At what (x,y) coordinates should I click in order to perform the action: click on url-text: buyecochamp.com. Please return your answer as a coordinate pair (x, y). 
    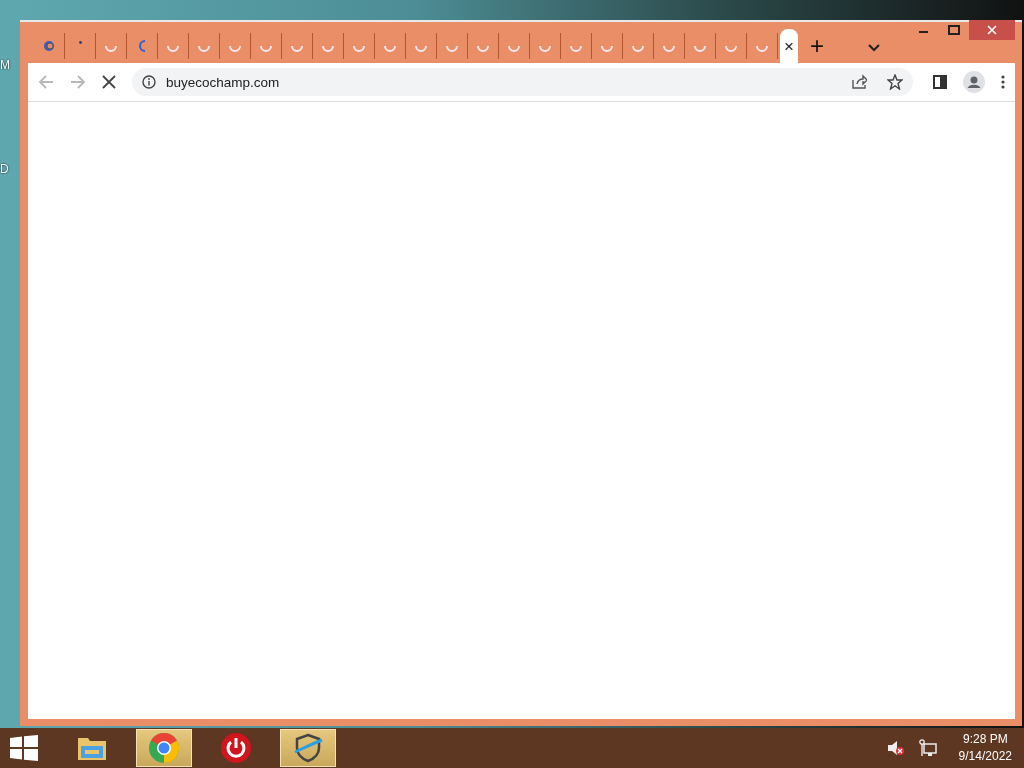
    Looking at the image, I should click on (223, 82).